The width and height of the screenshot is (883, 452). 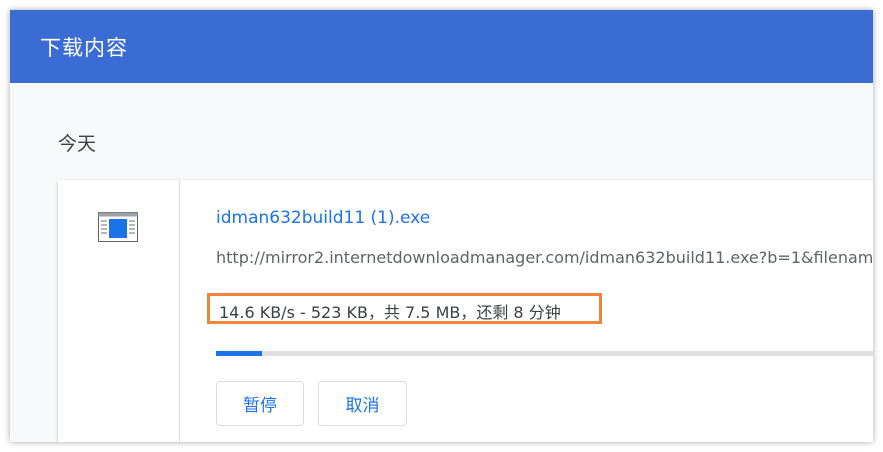 What do you see at coordinates (390, 312) in the screenshot?
I see `download-status-text: 14.6 KB/s - 523 KB，共 7.5 MB，还剩 8 分钟` at bounding box center [390, 312].